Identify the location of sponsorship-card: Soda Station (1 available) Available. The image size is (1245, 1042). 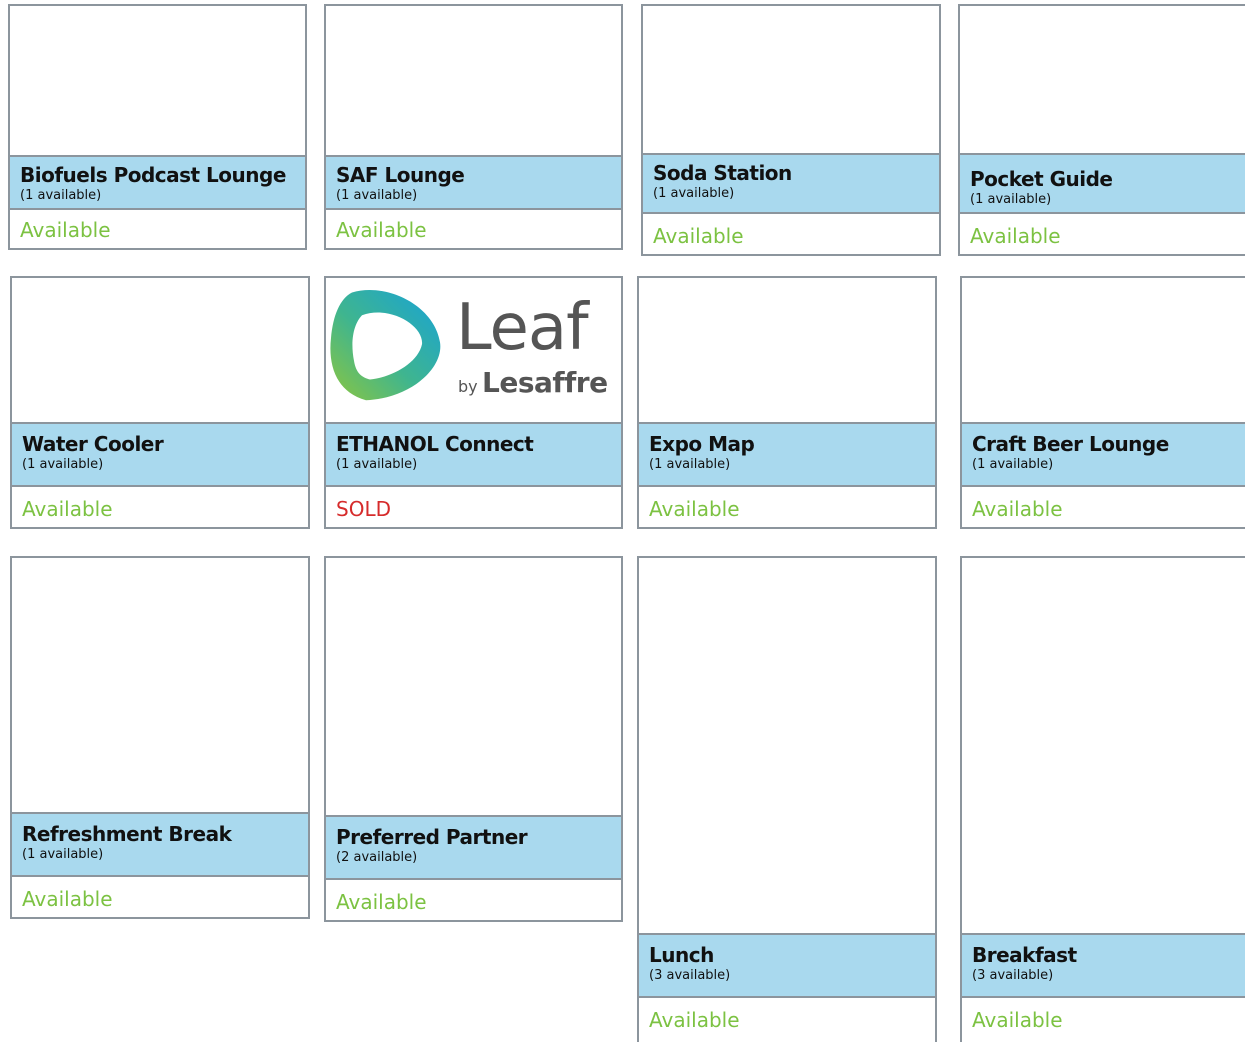
(791, 130).